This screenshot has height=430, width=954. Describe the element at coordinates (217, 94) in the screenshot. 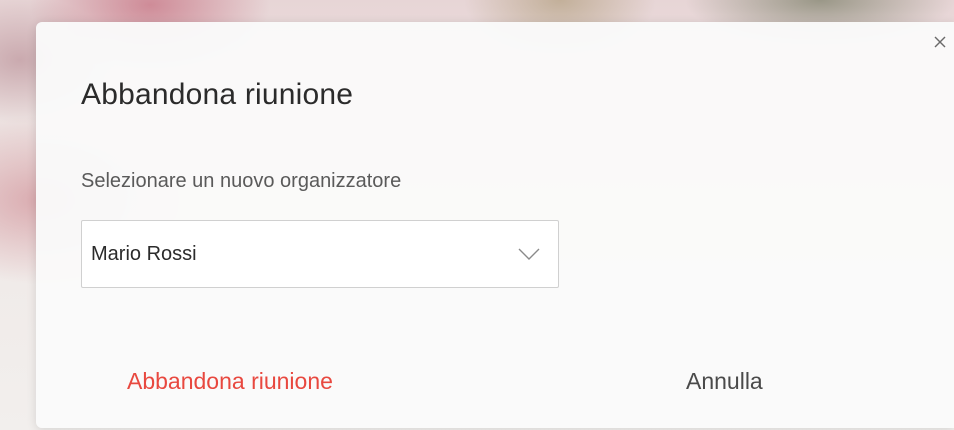

I see `dialog-title: Abbandona riunione` at that location.